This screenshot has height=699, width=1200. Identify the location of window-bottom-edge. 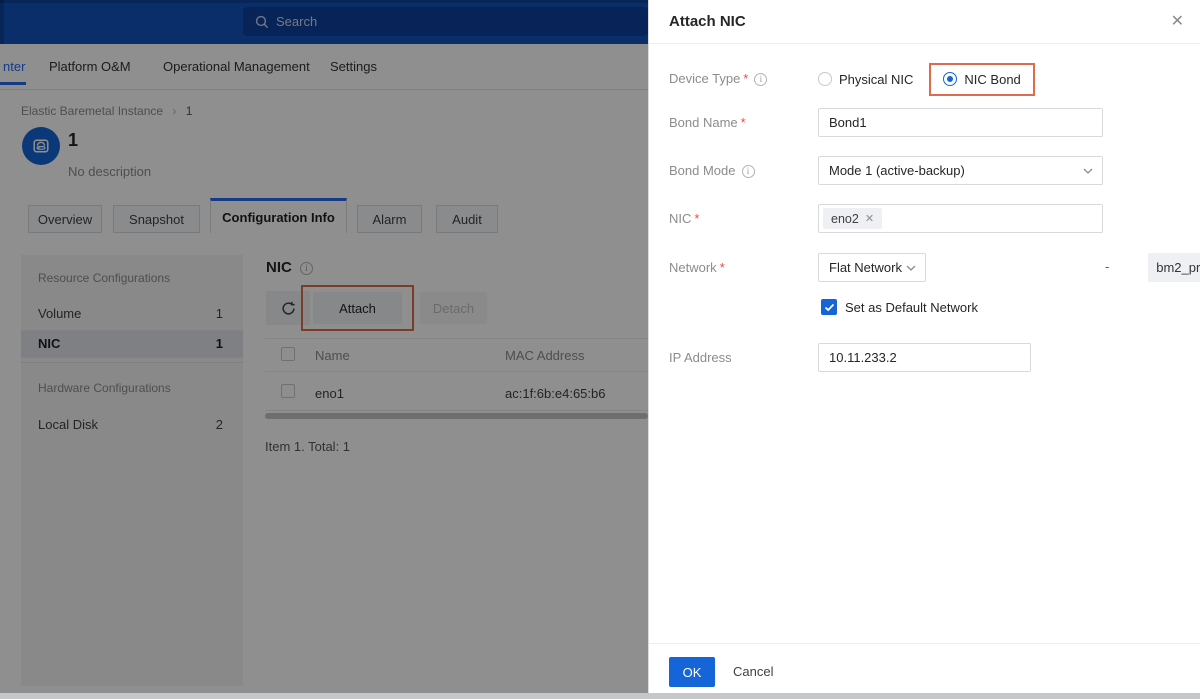
(600, 696).